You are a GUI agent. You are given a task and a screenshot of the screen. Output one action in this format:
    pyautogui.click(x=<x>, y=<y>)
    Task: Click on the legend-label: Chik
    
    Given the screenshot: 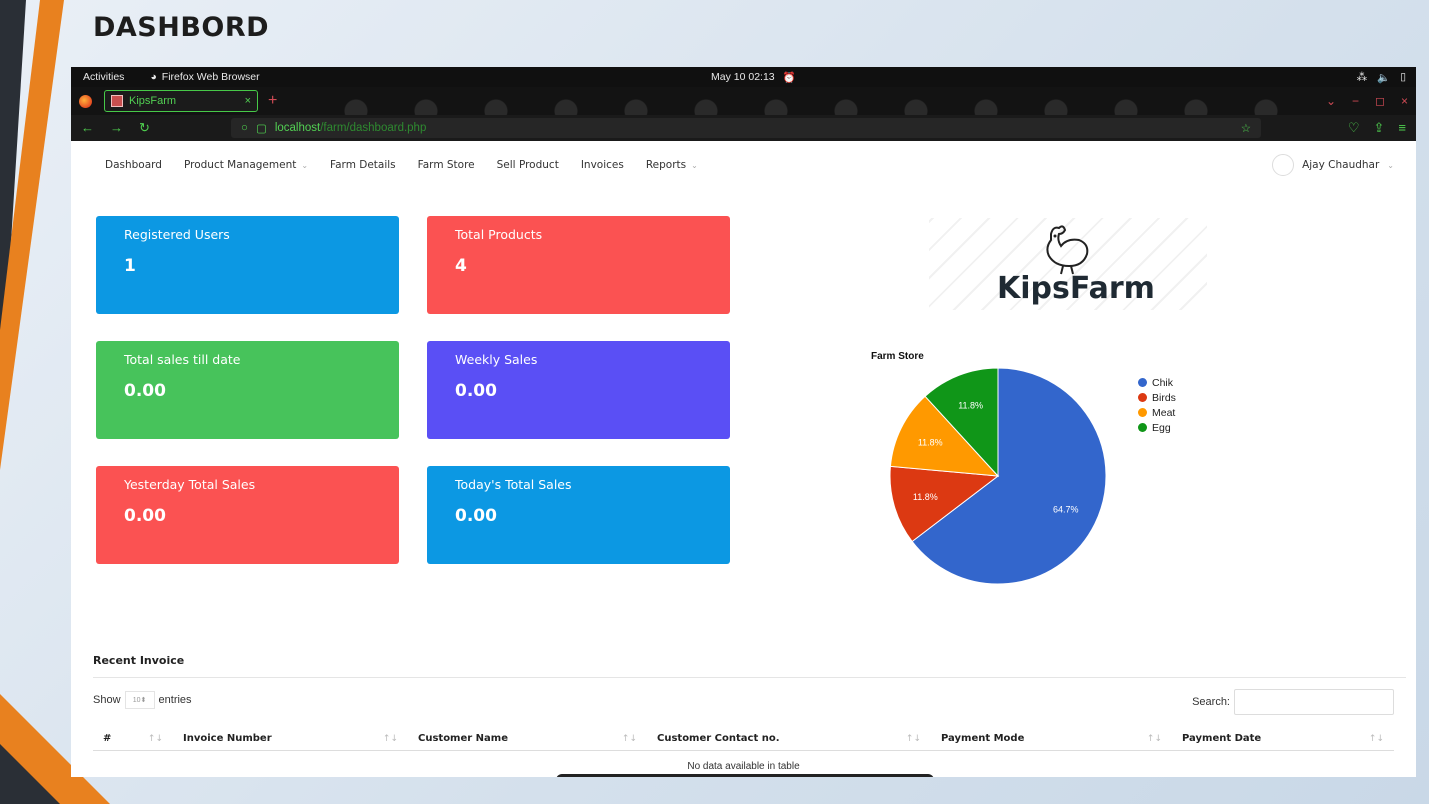 What is the action you would take?
    pyautogui.click(x=1163, y=382)
    